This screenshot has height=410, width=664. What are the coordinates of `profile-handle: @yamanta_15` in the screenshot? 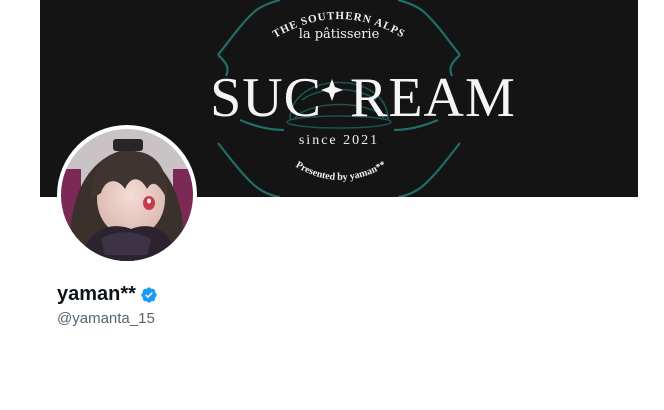 It's located at (106, 318).